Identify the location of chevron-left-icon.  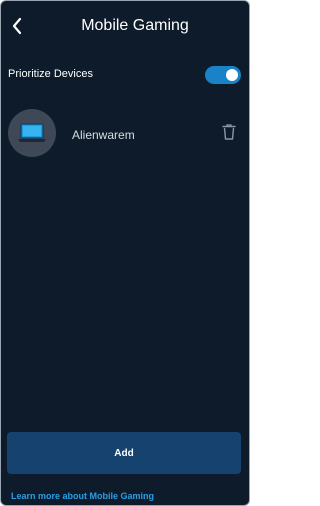
(17, 26).